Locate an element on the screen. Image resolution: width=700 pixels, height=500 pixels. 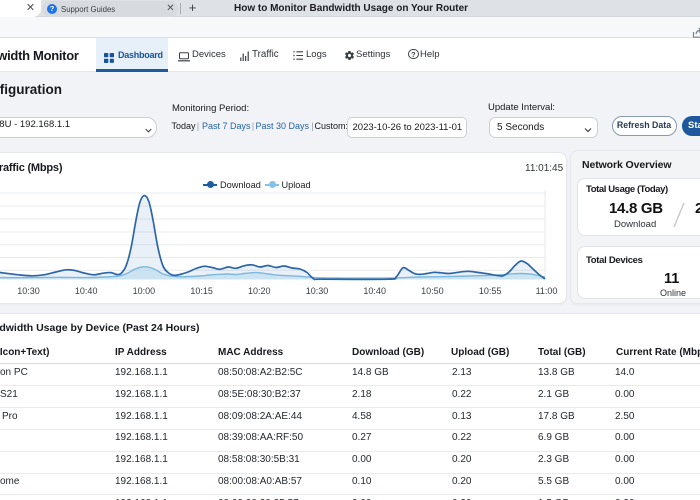
svg-text: 10:50 is located at coordinates (432, 291).